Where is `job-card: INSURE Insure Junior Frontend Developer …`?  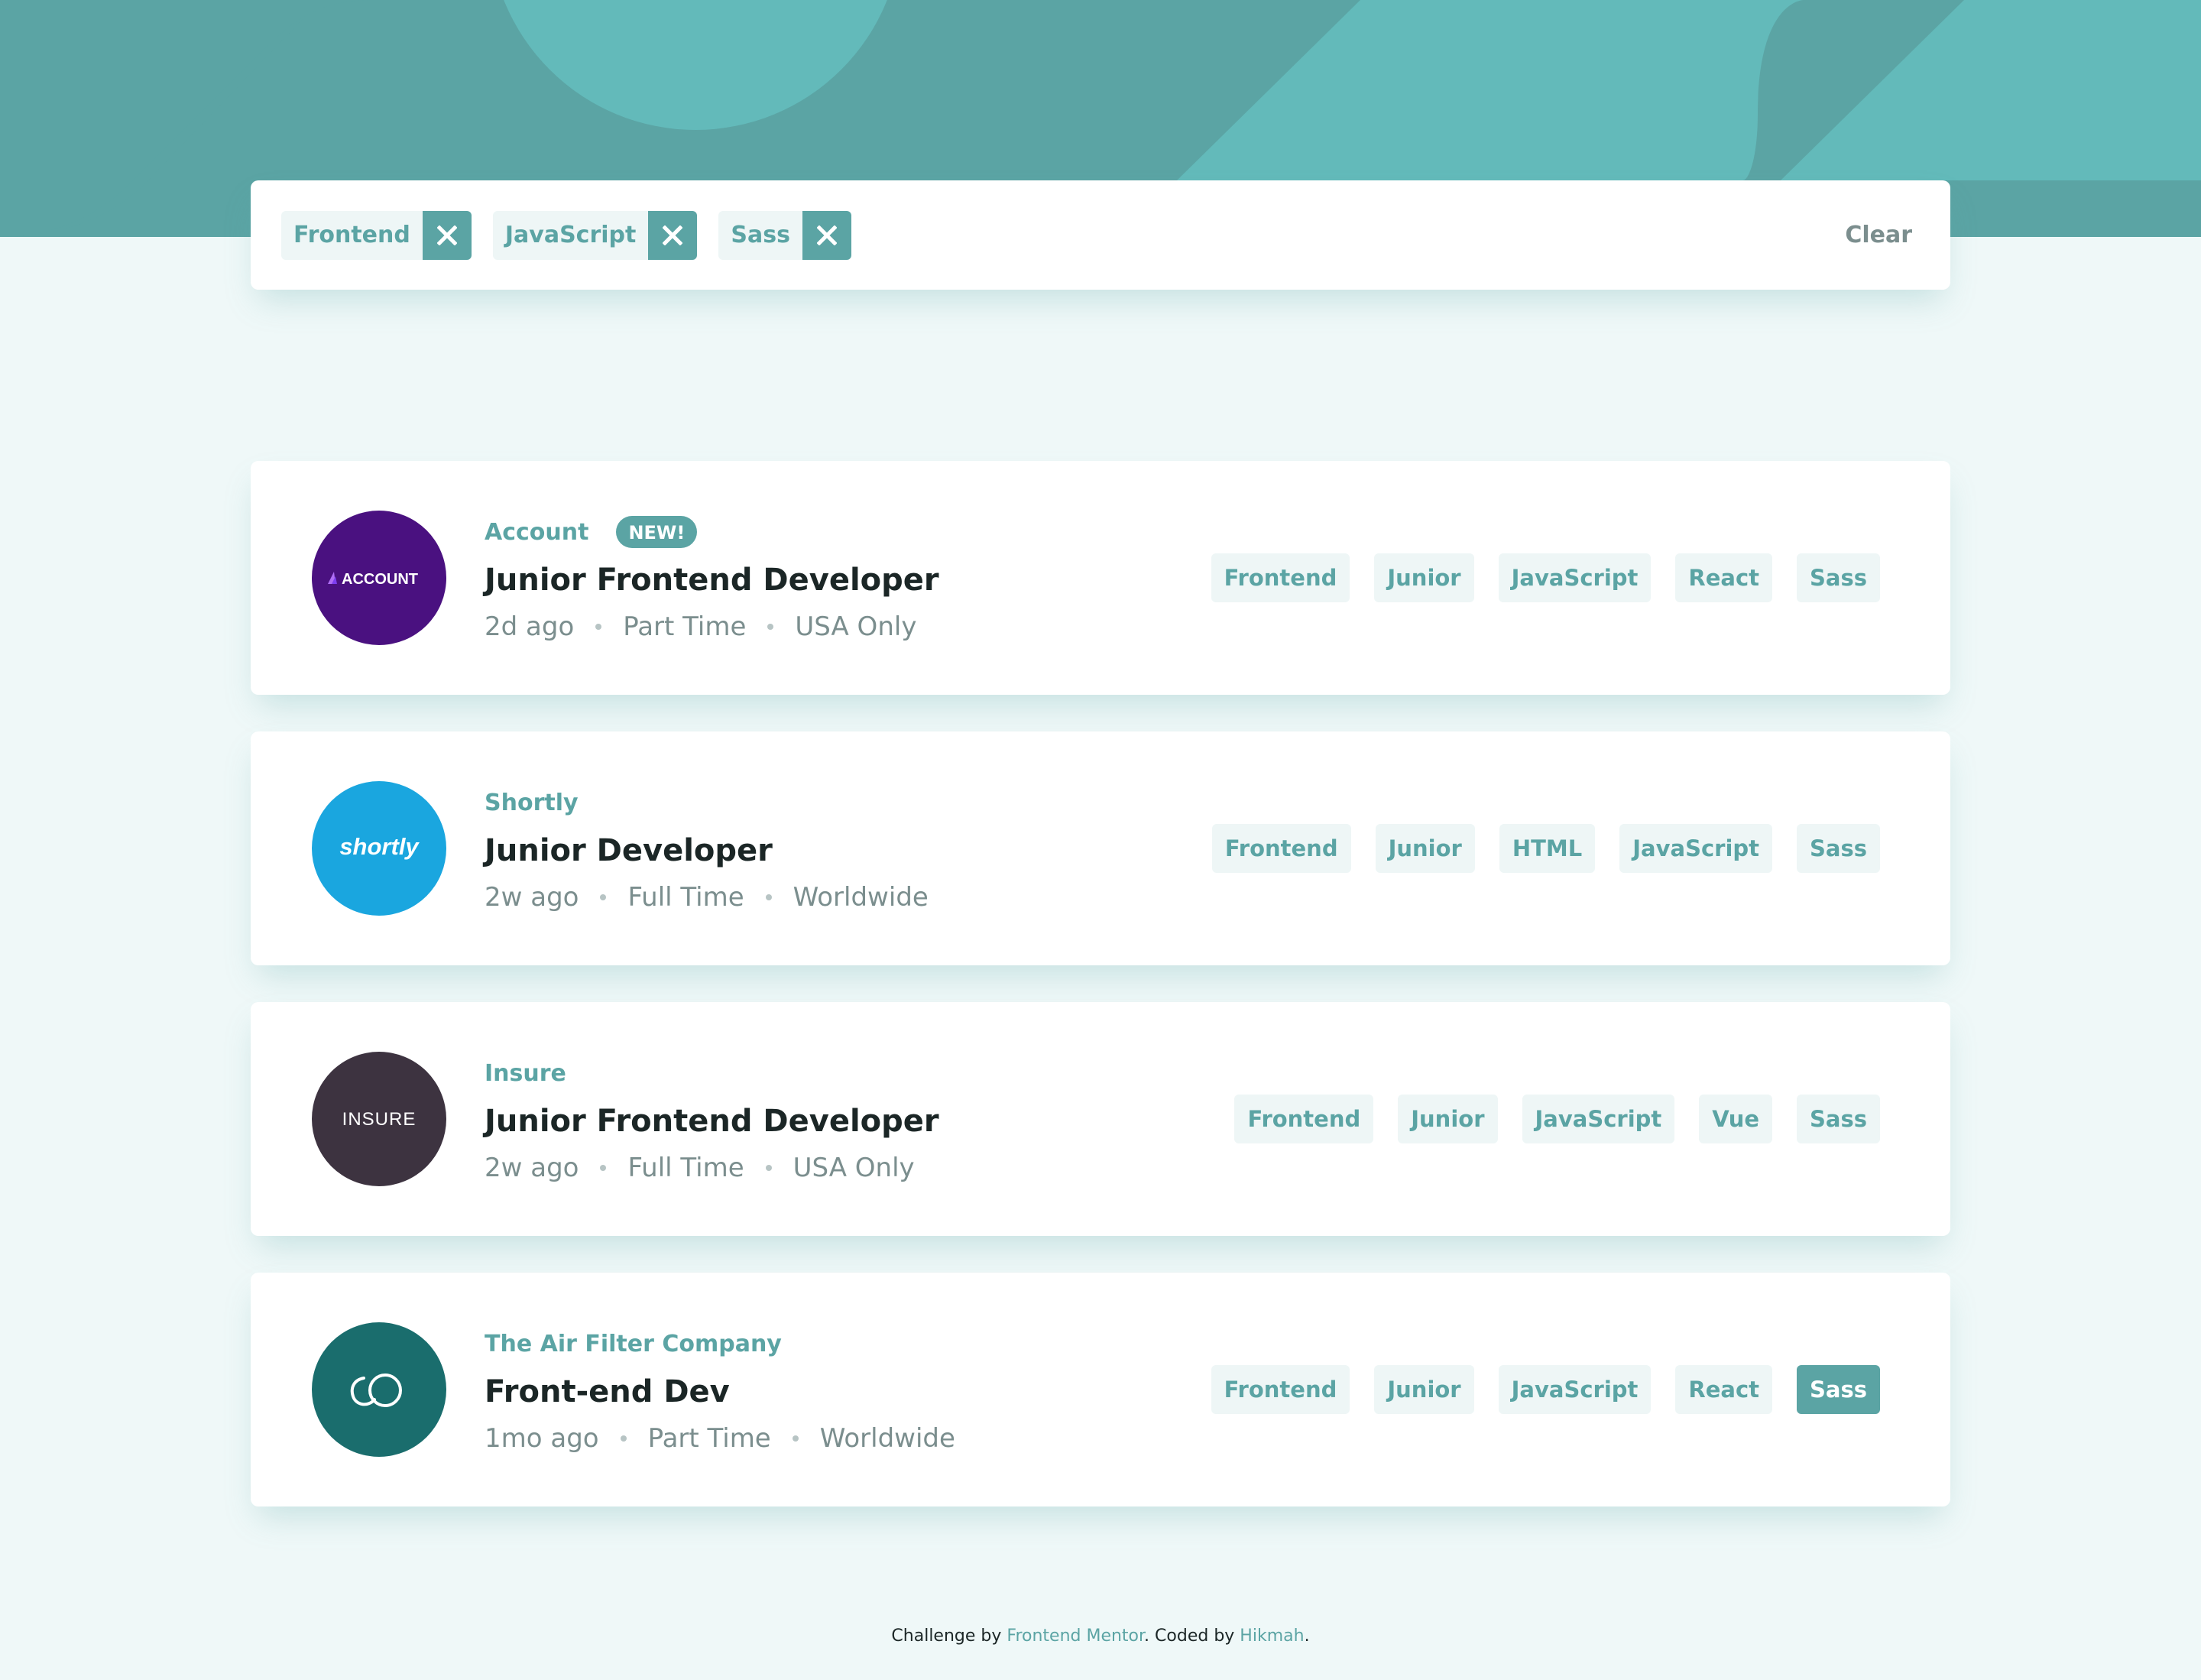
job-card: INSURE Insure Junior Frontend Developer … is located at coordinates (1100, 1119).